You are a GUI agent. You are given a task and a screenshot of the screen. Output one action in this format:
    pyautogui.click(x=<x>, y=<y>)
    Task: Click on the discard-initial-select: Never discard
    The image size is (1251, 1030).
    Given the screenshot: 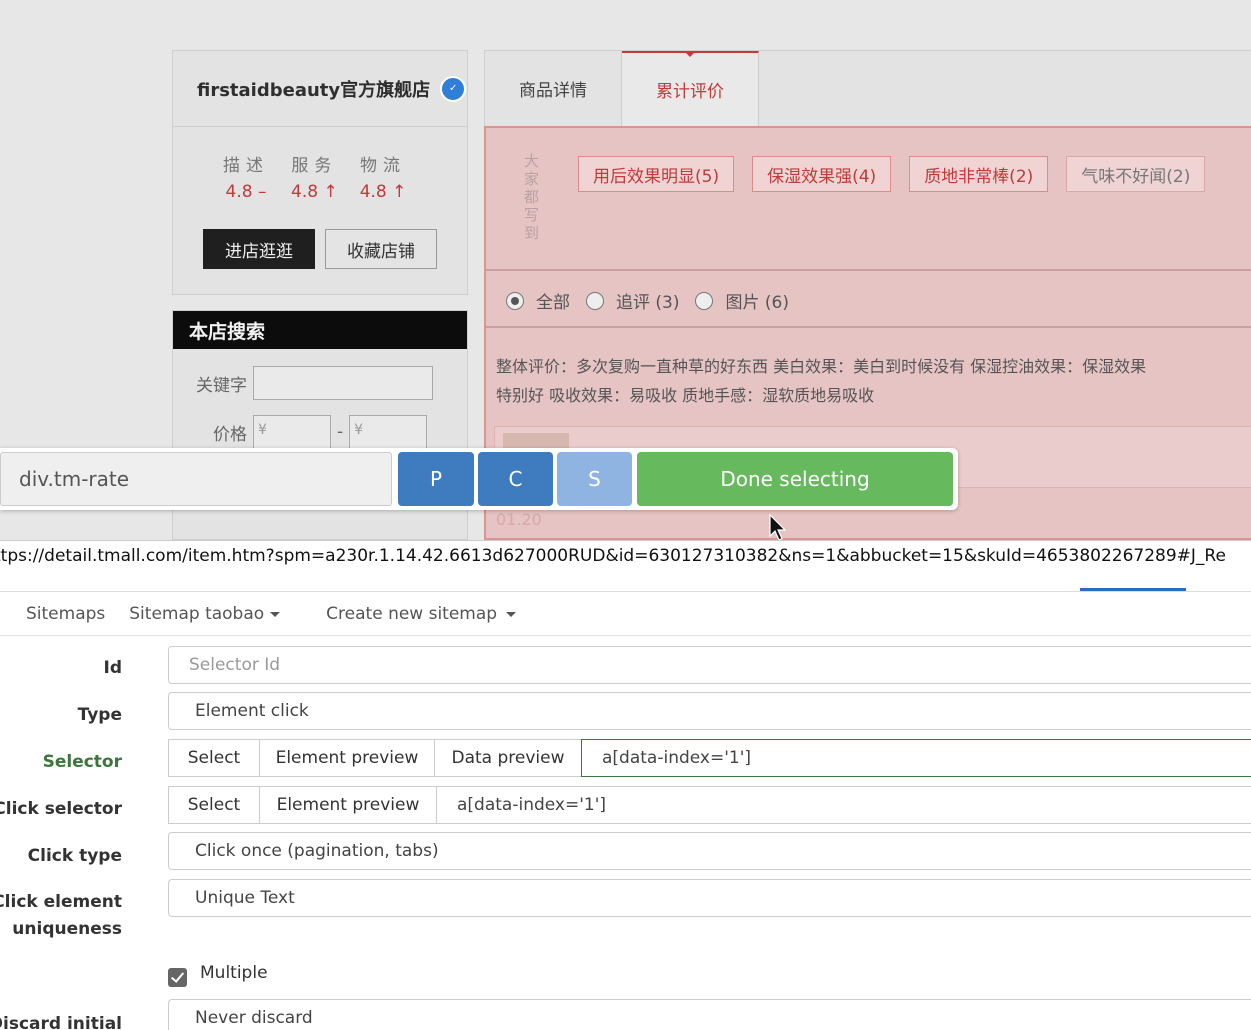 What is the action you would take?
    pyautogui.click(x=709, y=1014)
    